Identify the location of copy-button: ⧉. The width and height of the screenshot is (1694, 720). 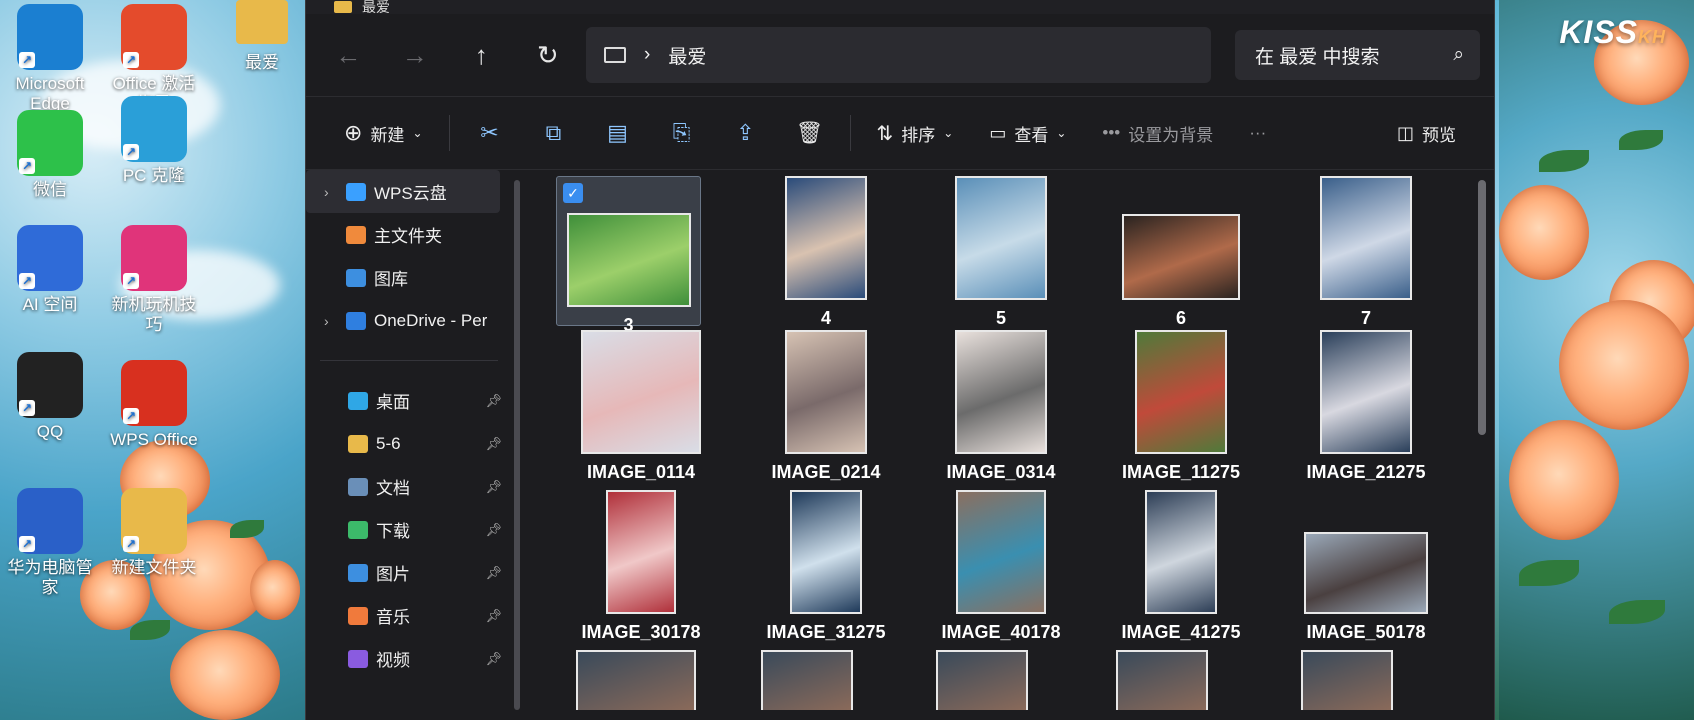
(554, 133).